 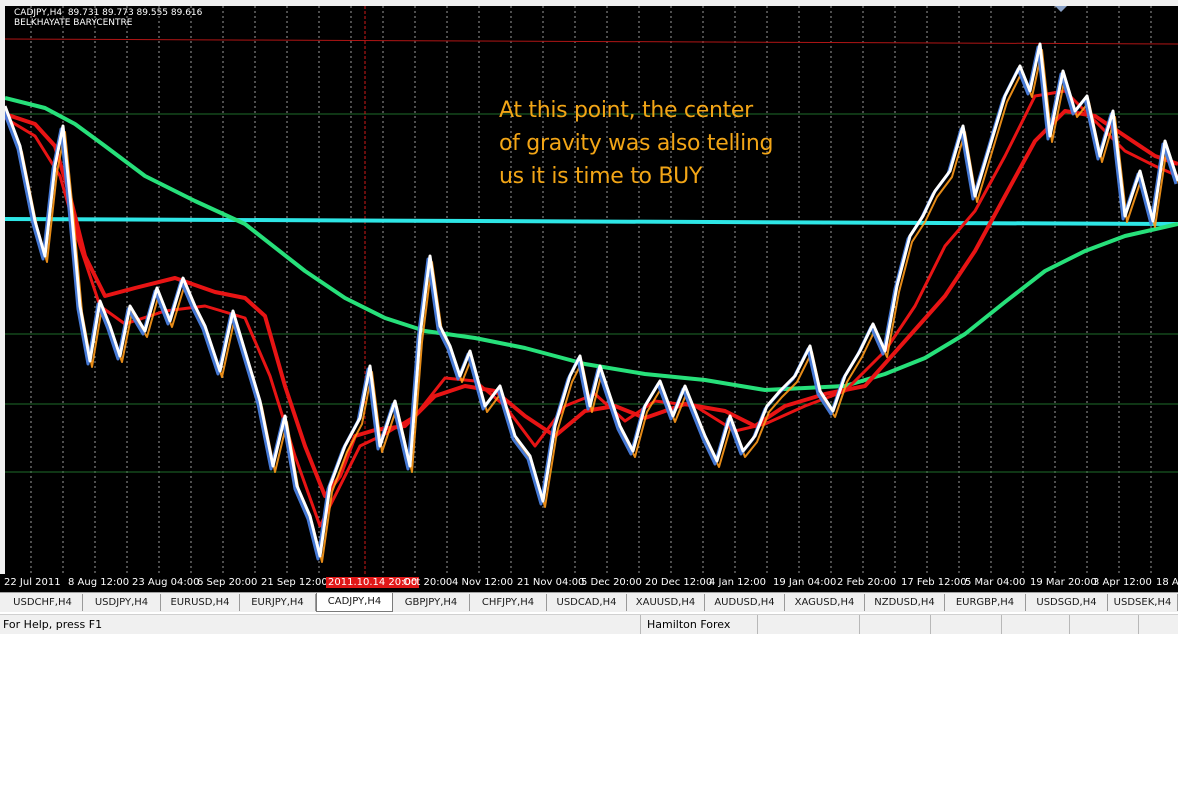 What do you see at coordinates (483, 582) in the screenshot?
I see `time-axis-label: 4 Nov 12:00` at bounding box center [483, 582].